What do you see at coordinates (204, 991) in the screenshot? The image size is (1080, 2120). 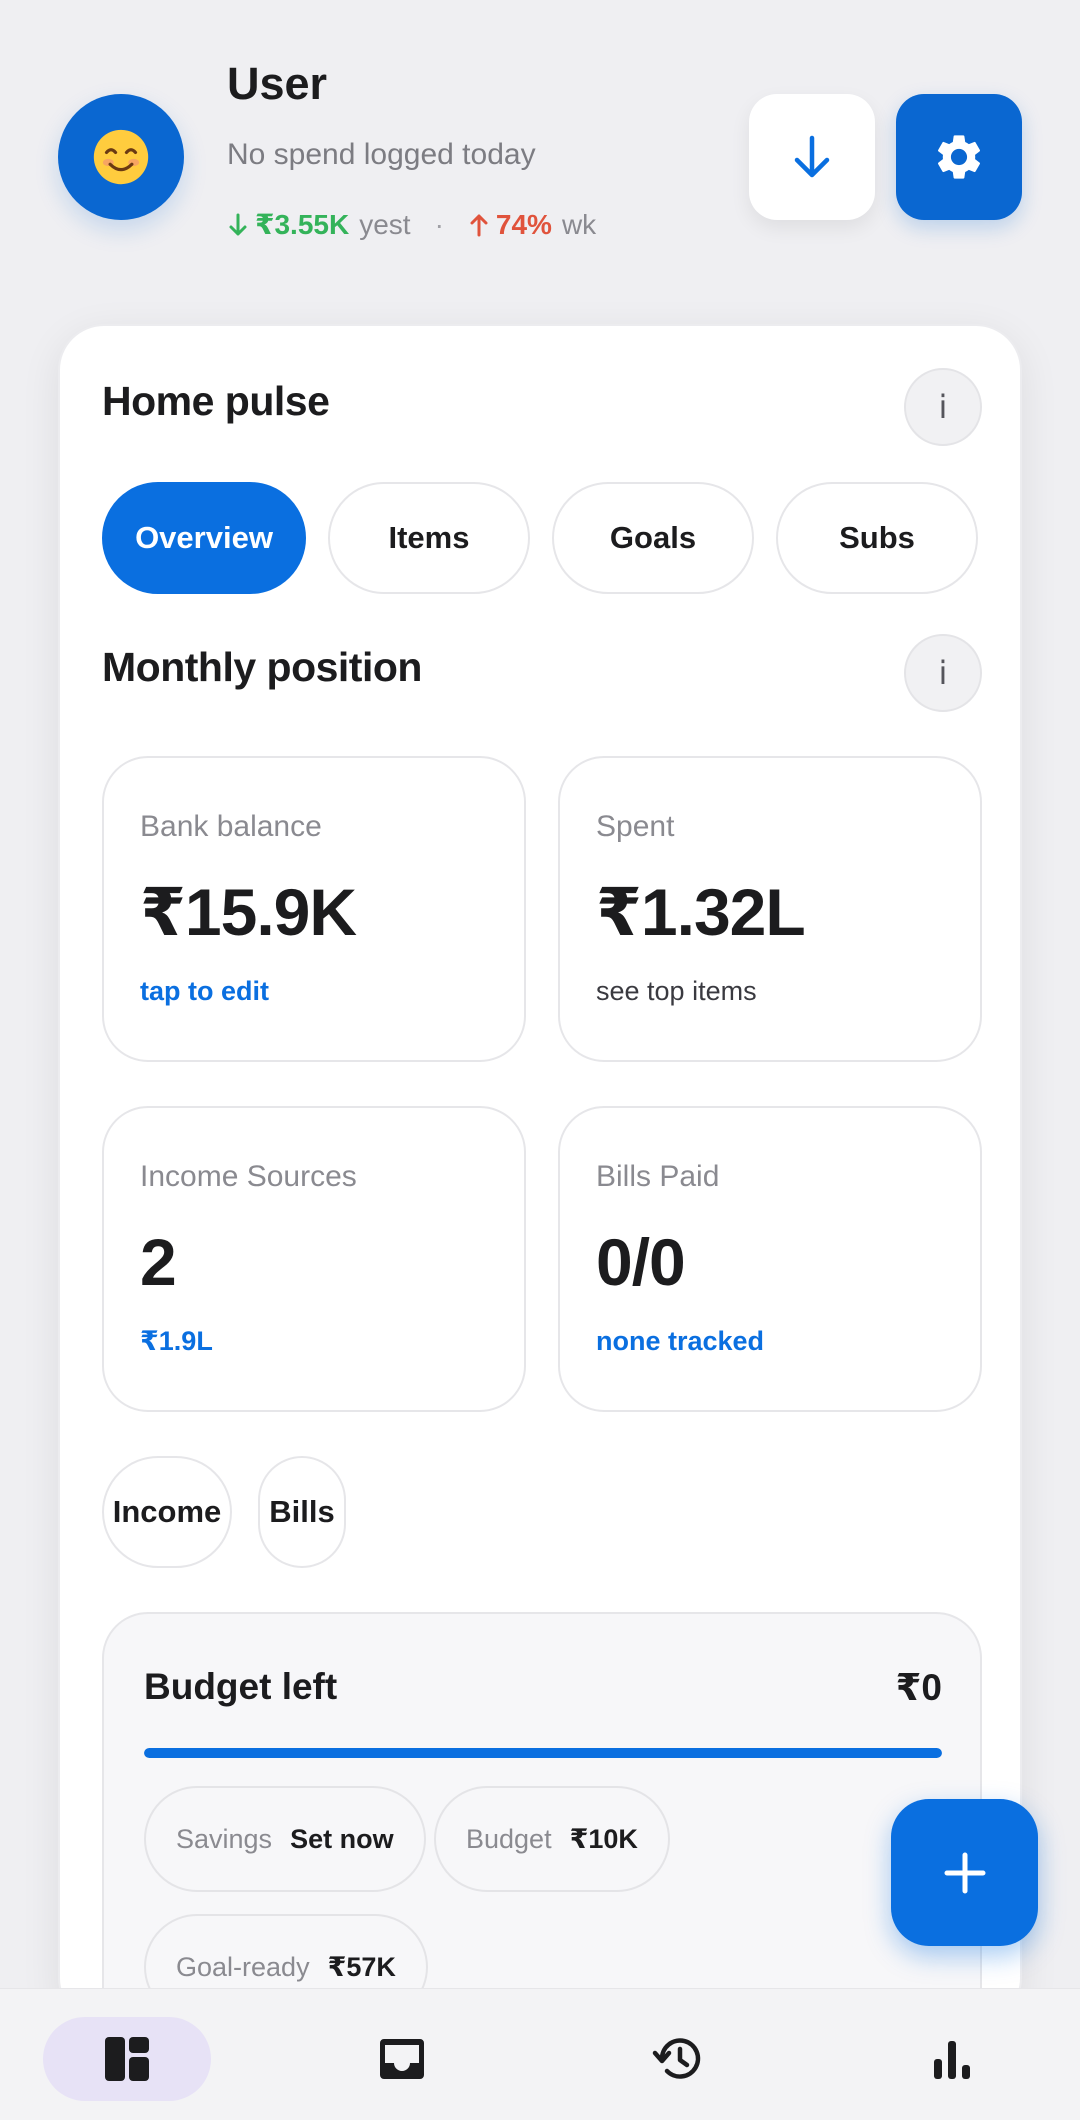 I see `edit-balance-link: tap to edit` at bounding box center [204, 991].